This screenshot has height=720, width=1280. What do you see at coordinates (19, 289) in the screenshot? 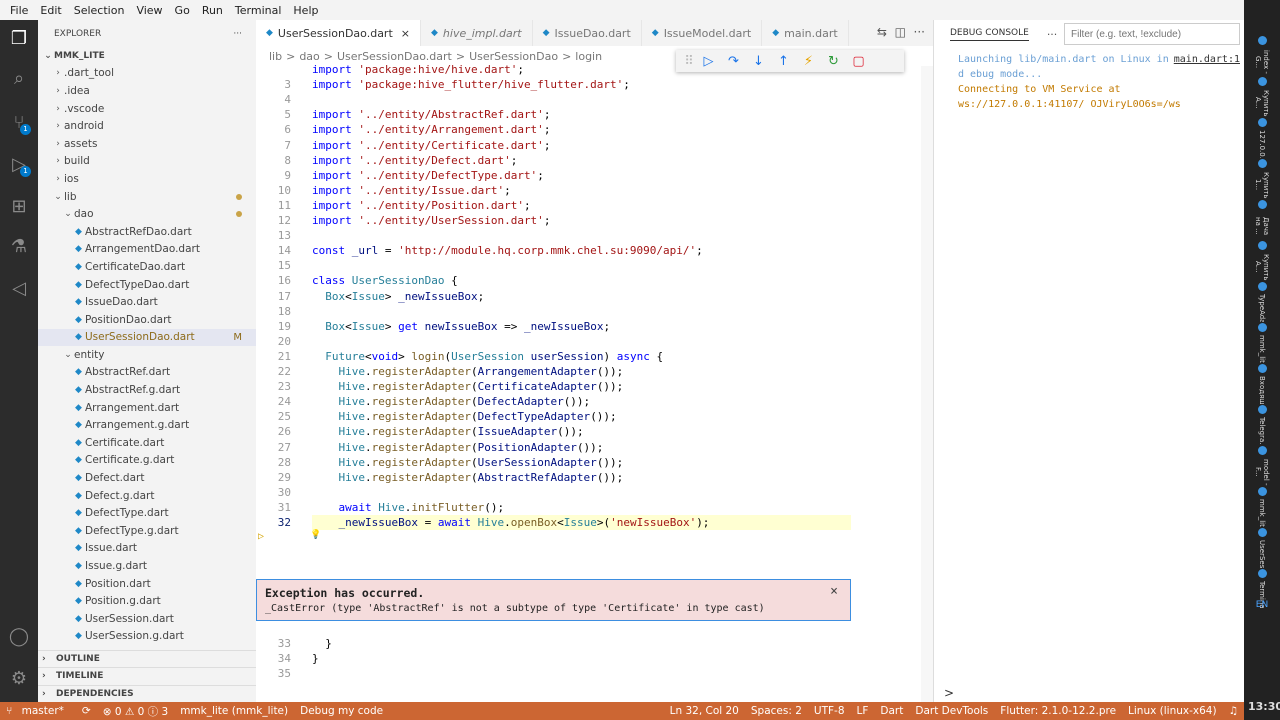
I see `flutter-icon: ◁` at bounding box center [19, 289].